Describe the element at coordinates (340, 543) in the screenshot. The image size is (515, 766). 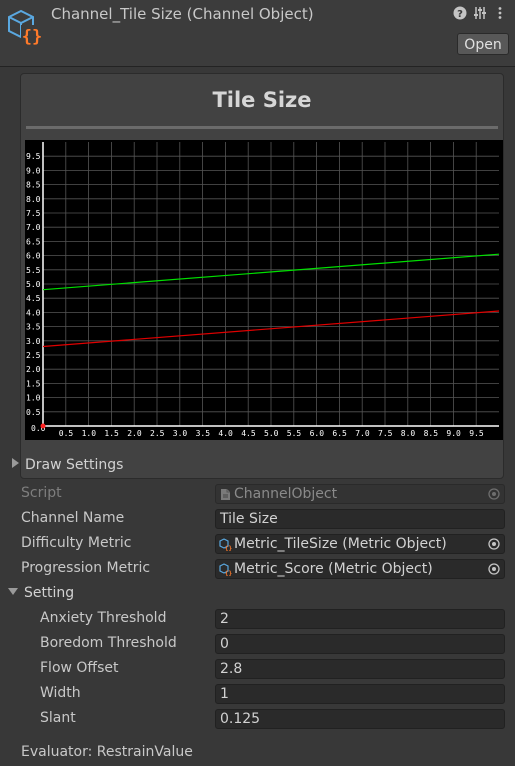
I see `difficulty-metric-value: Metric_TileSize (Metric Object)` at that location.